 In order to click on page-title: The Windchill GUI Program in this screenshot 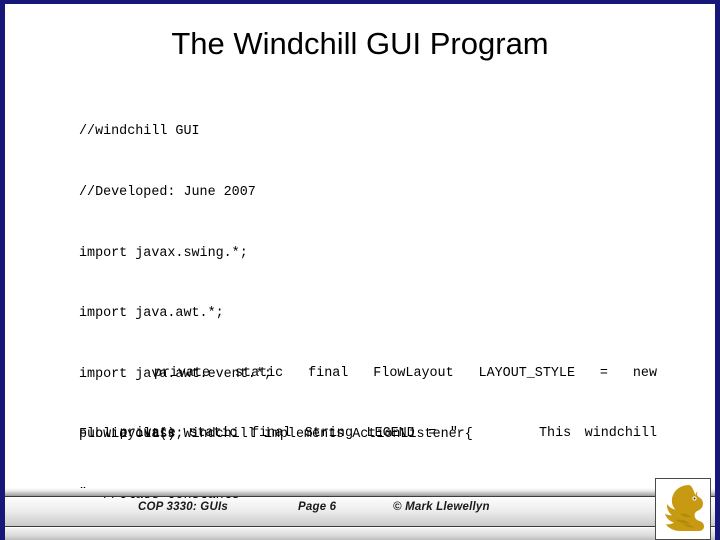, I will do `click(360, 43)`.